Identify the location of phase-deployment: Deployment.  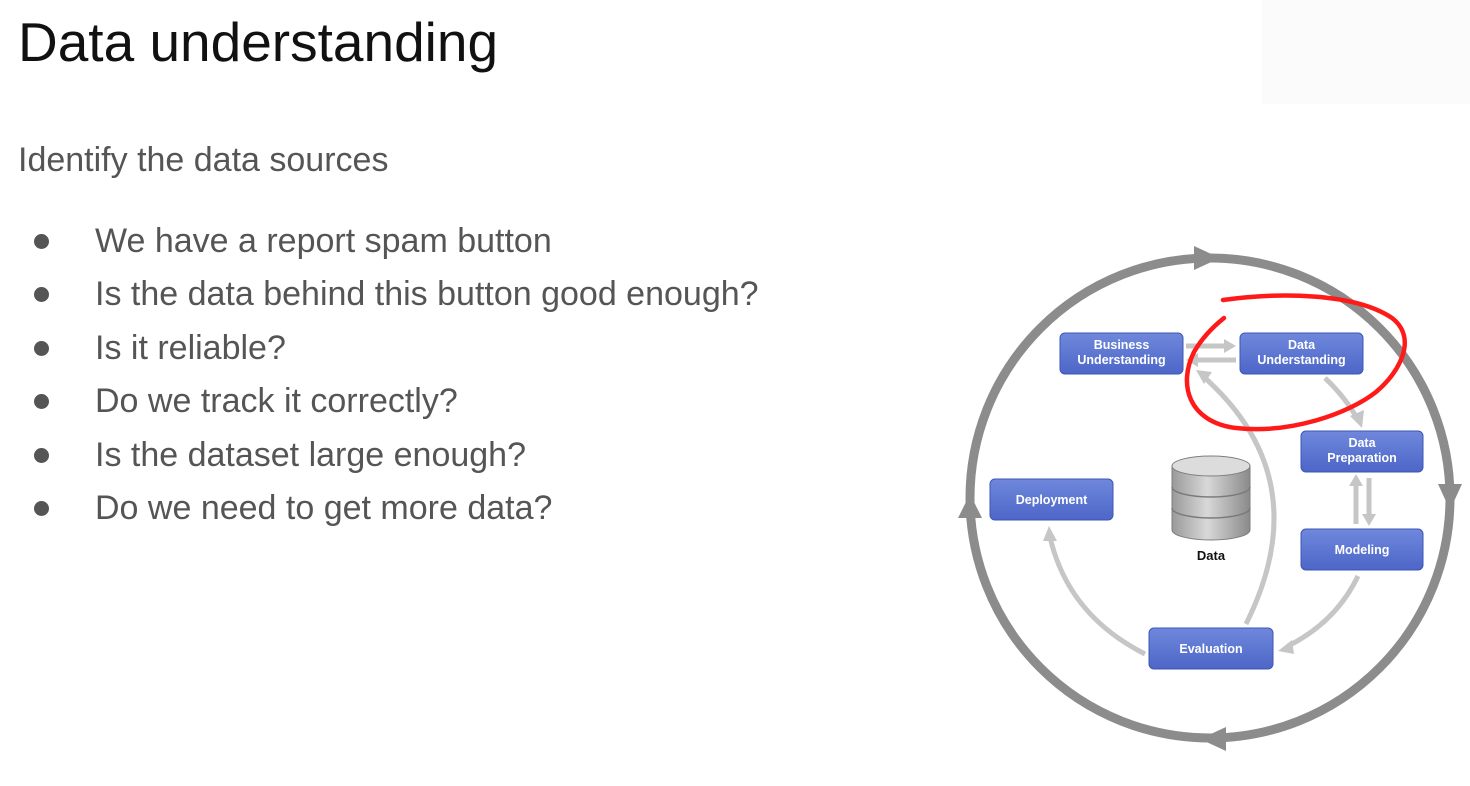
(1051, 499).